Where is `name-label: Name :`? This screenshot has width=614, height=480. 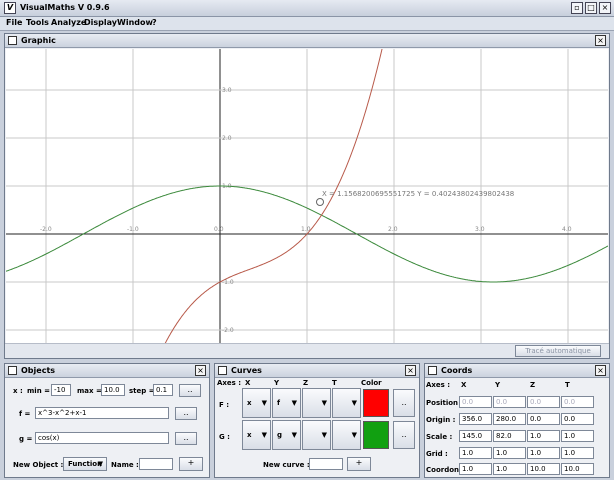
name-label: Name : is located at coordinates (125, 465).